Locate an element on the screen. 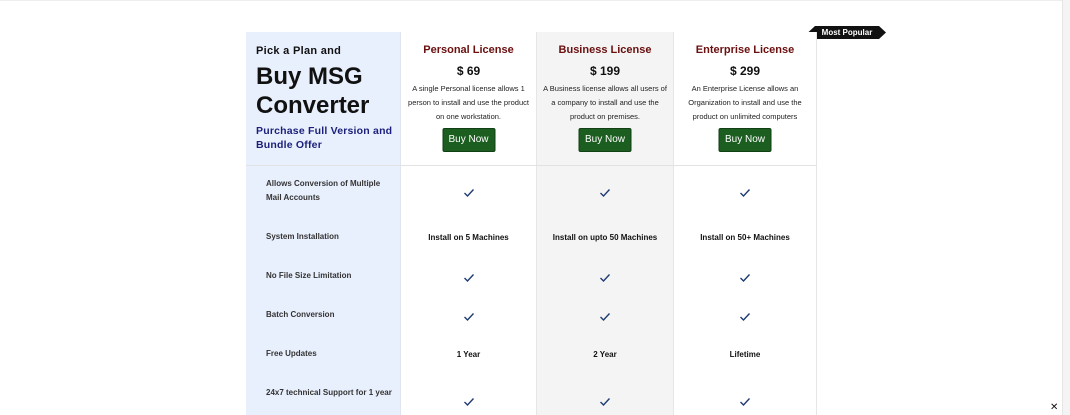 The width and height of the screenshot is (1070, 415). header-divider is located at coordinates (531, 165).